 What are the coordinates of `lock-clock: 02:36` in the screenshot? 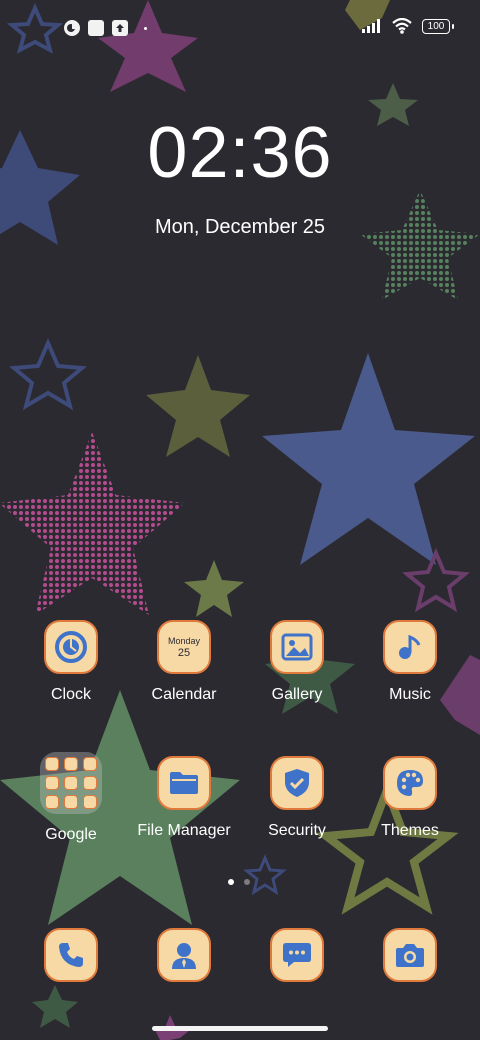 It's located at (240, 153).